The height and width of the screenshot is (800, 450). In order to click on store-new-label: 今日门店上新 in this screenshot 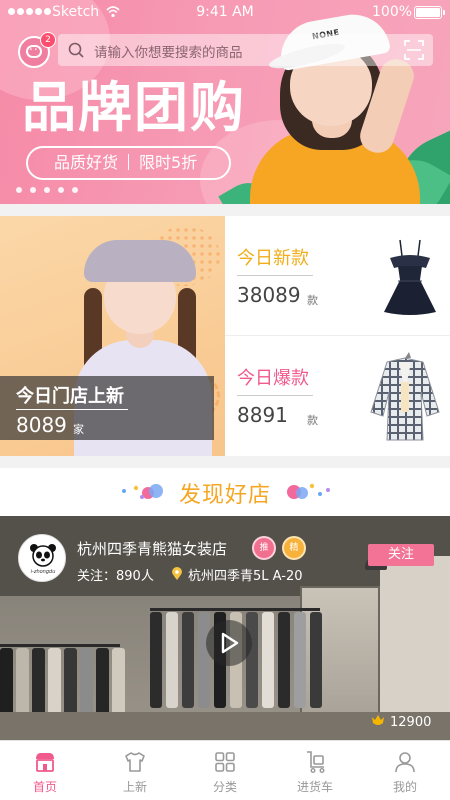, I will do `click(70, 396)`.